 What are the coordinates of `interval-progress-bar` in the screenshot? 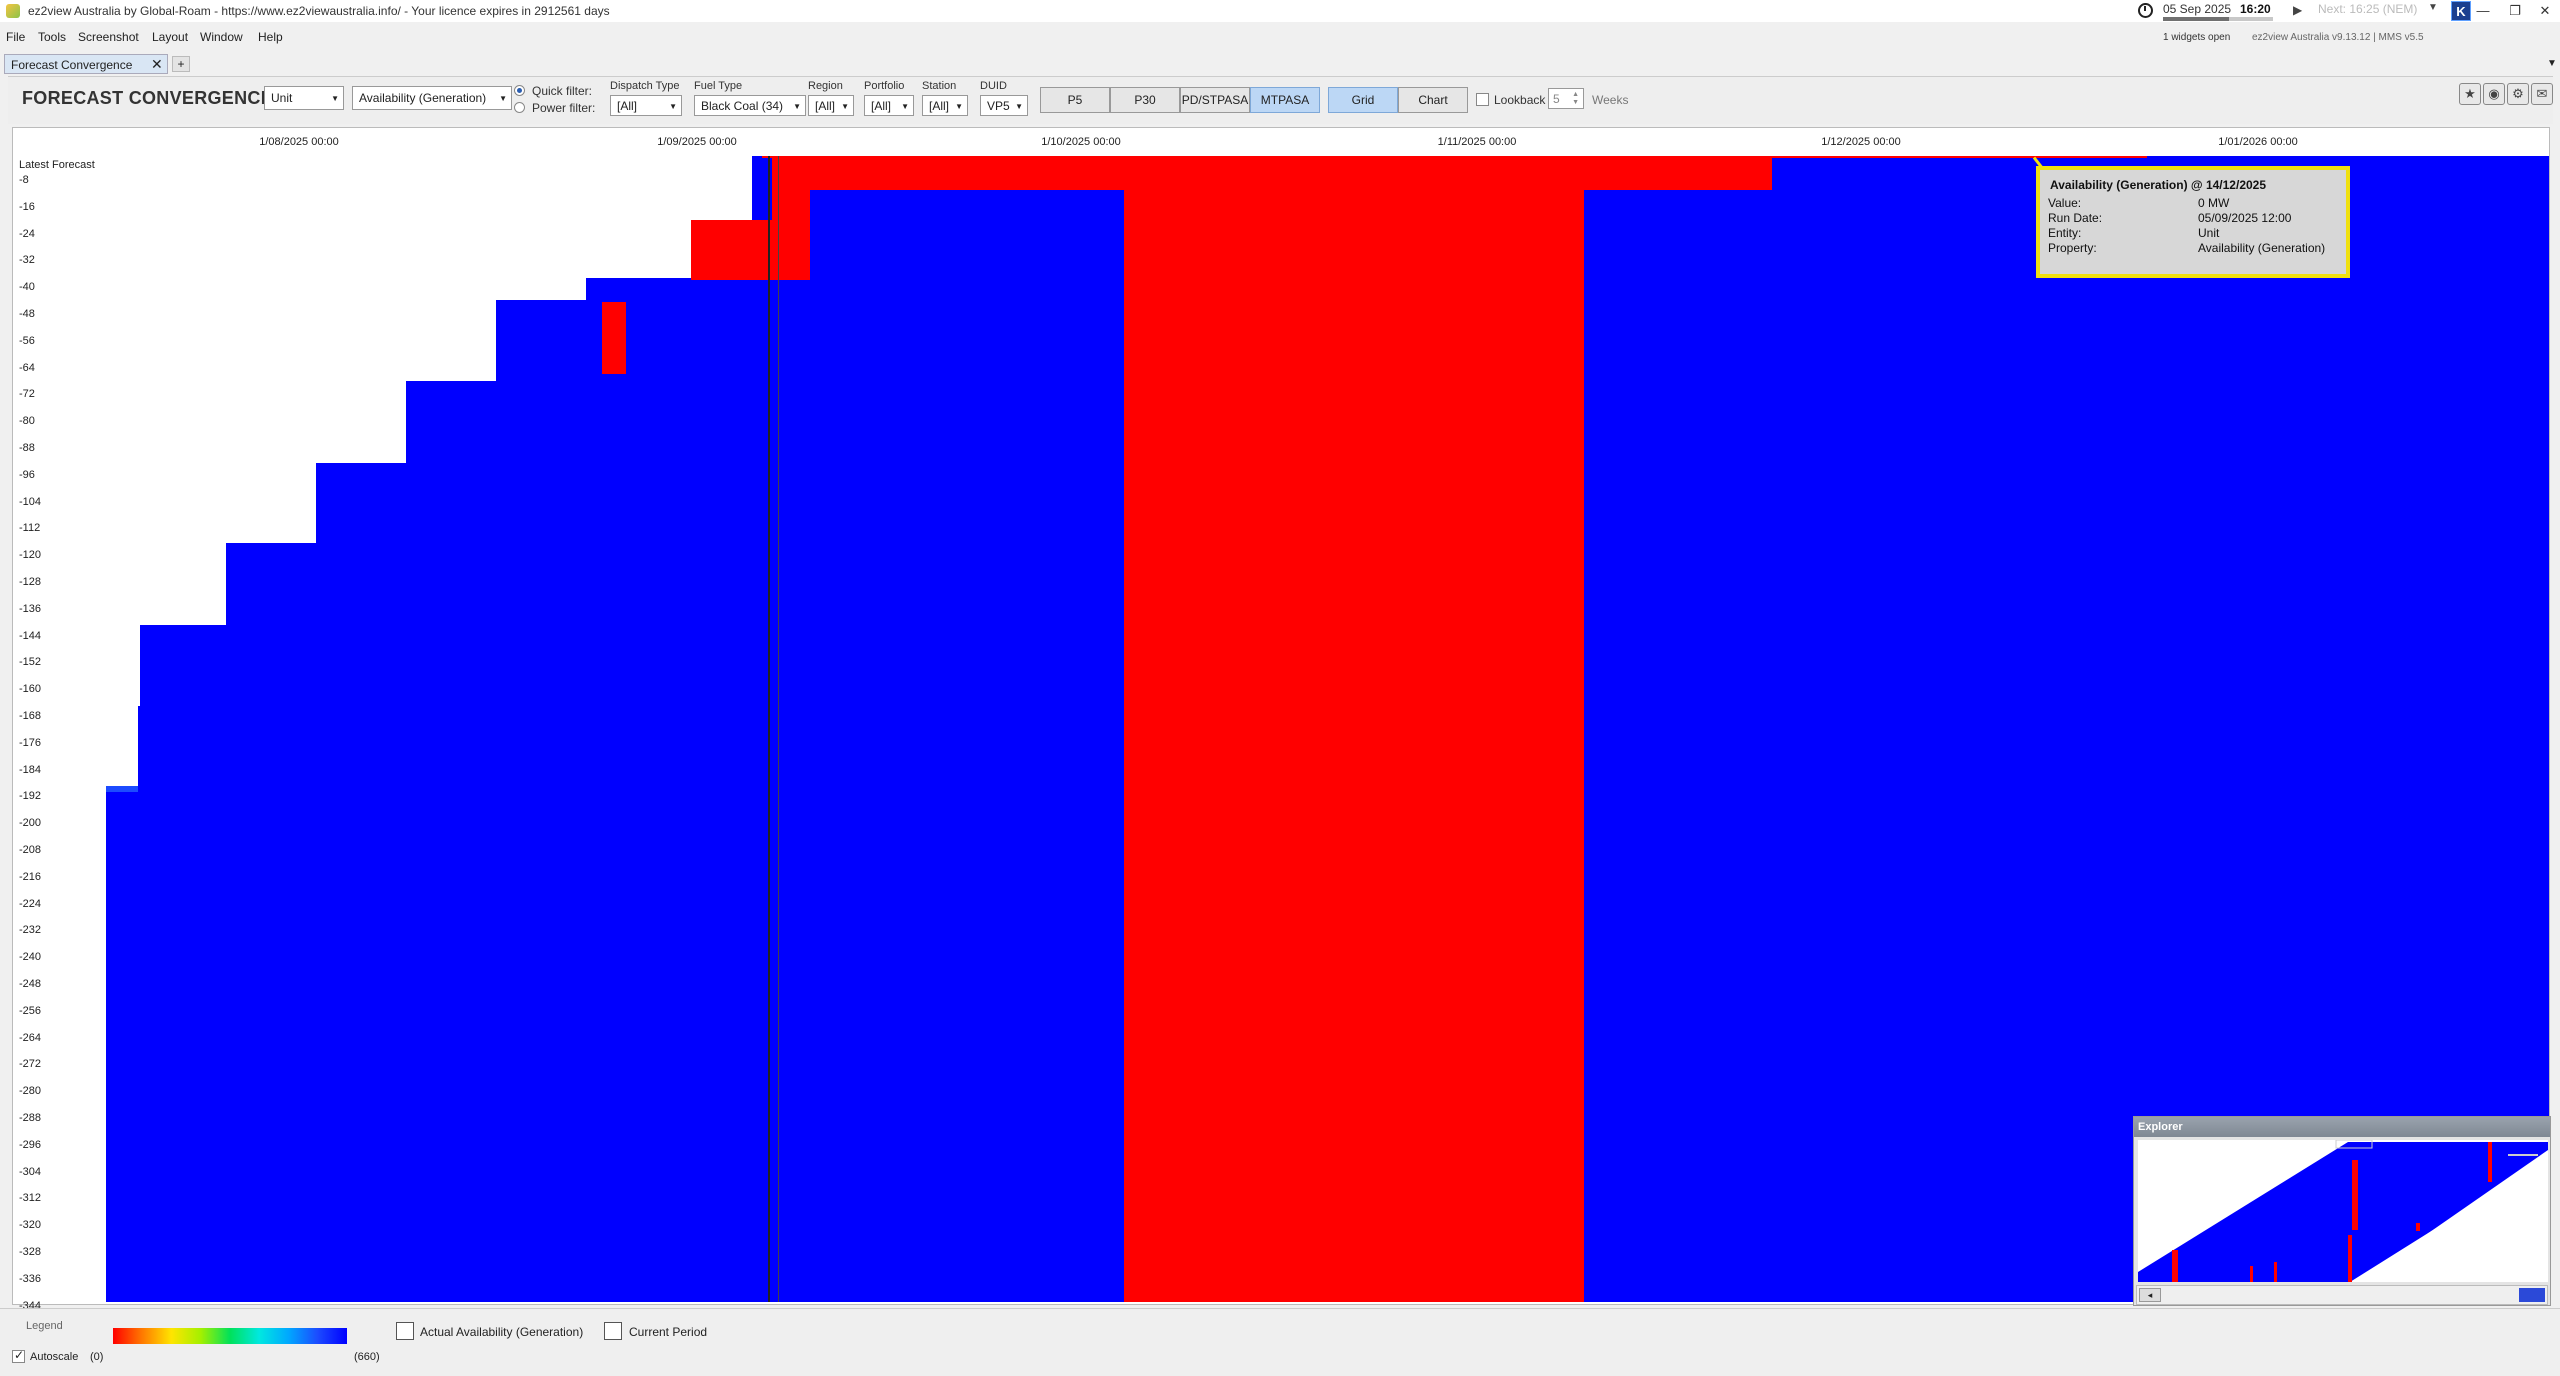 It's located at (2218, 19).